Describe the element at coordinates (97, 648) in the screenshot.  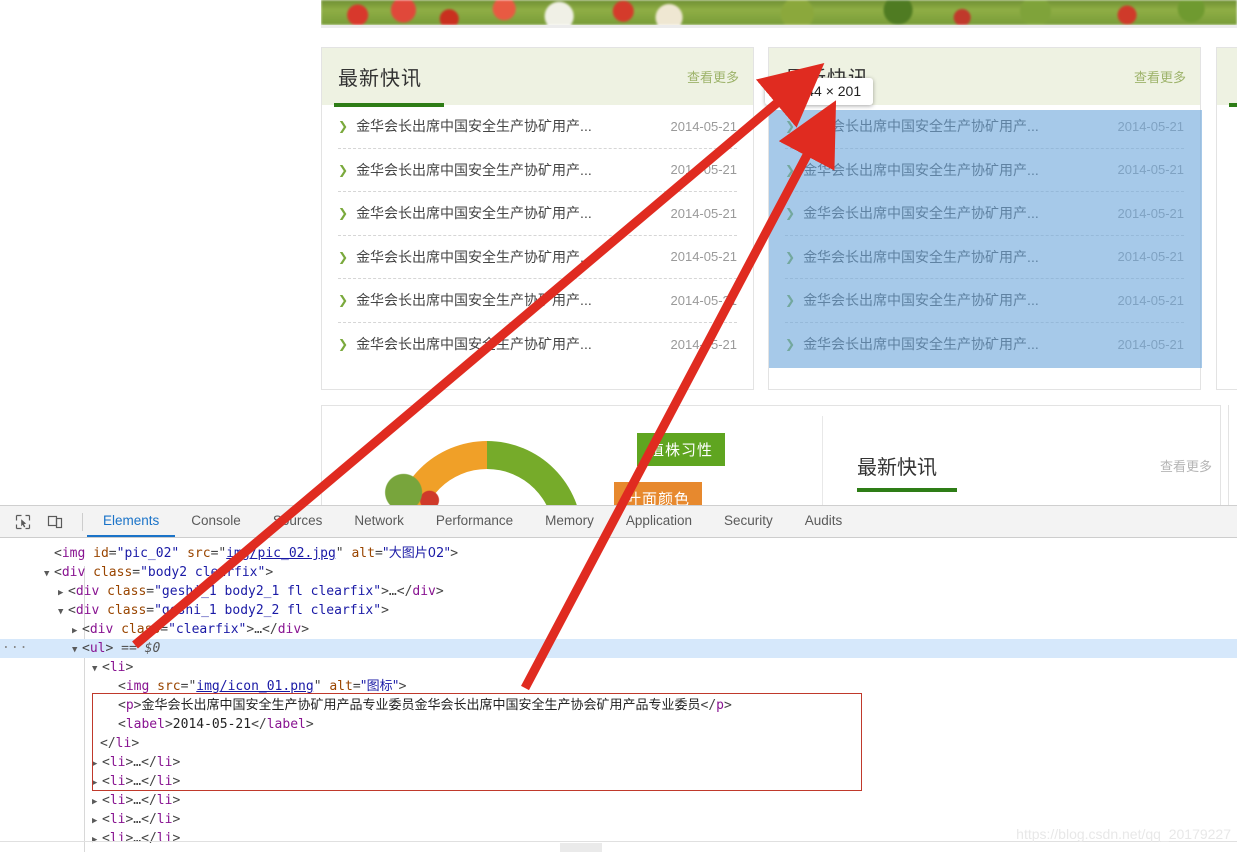
I see `dom-tag: ul` at that location.